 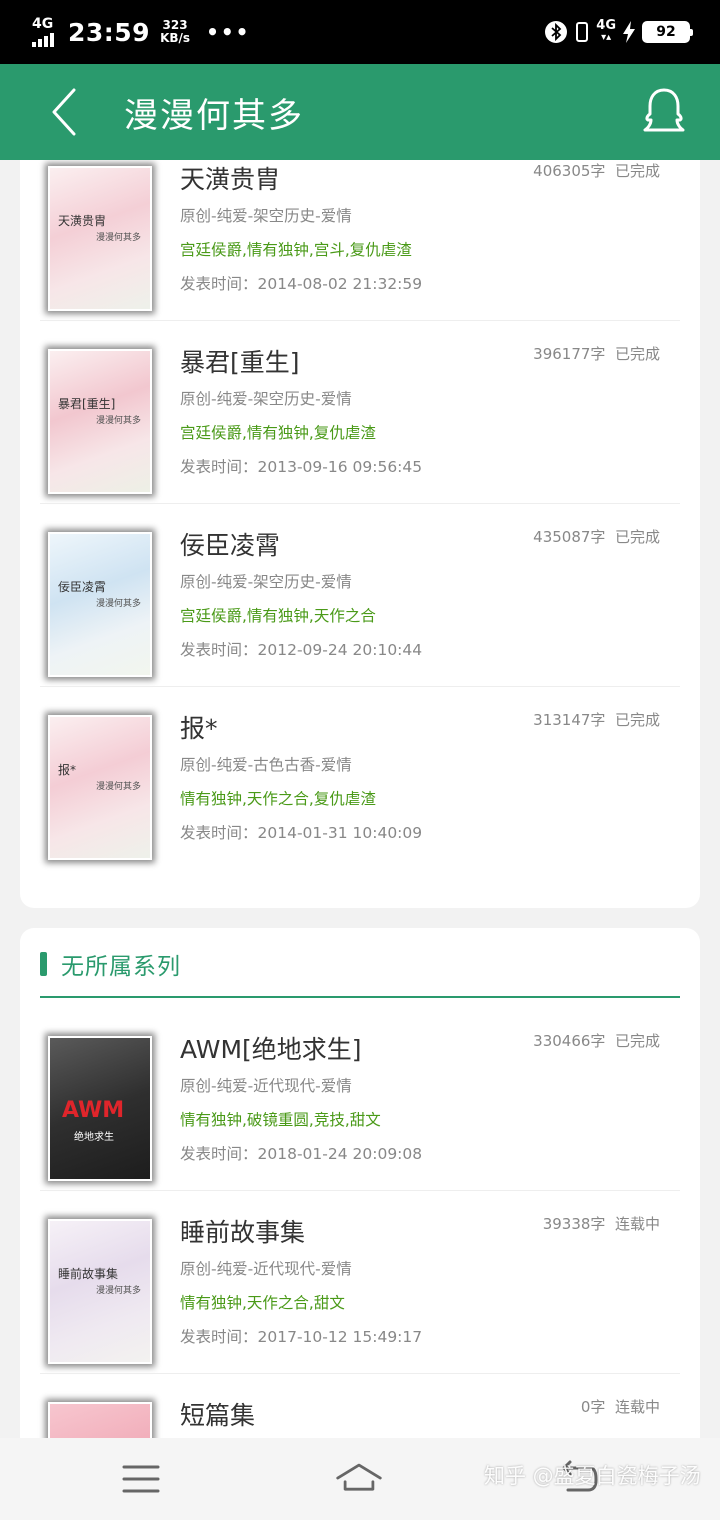 What do you see at coordinates (301, 650) in the screenshot?
I see `publish-date: 发表时间：2012-09-24 20:10:44` at bounding box center [301, 650].